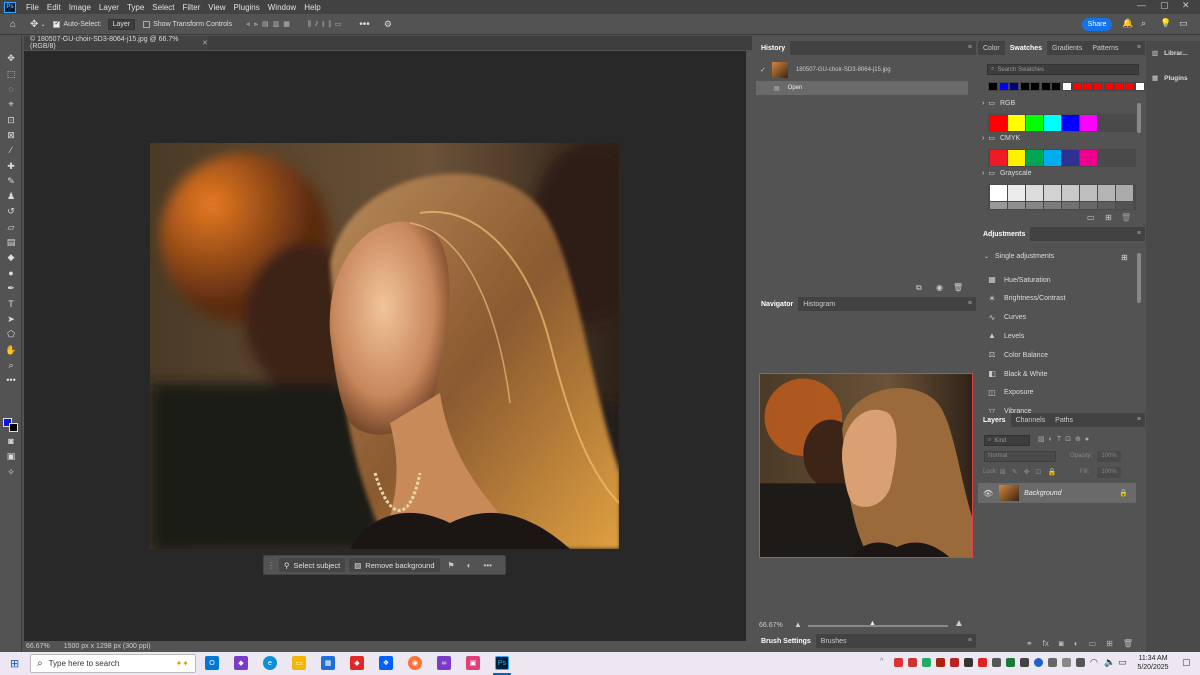  What do you see at coordinates (11, 211) in the screenshot?
I see `history-brush-icon: ↺` at bounding box center [11, 211].